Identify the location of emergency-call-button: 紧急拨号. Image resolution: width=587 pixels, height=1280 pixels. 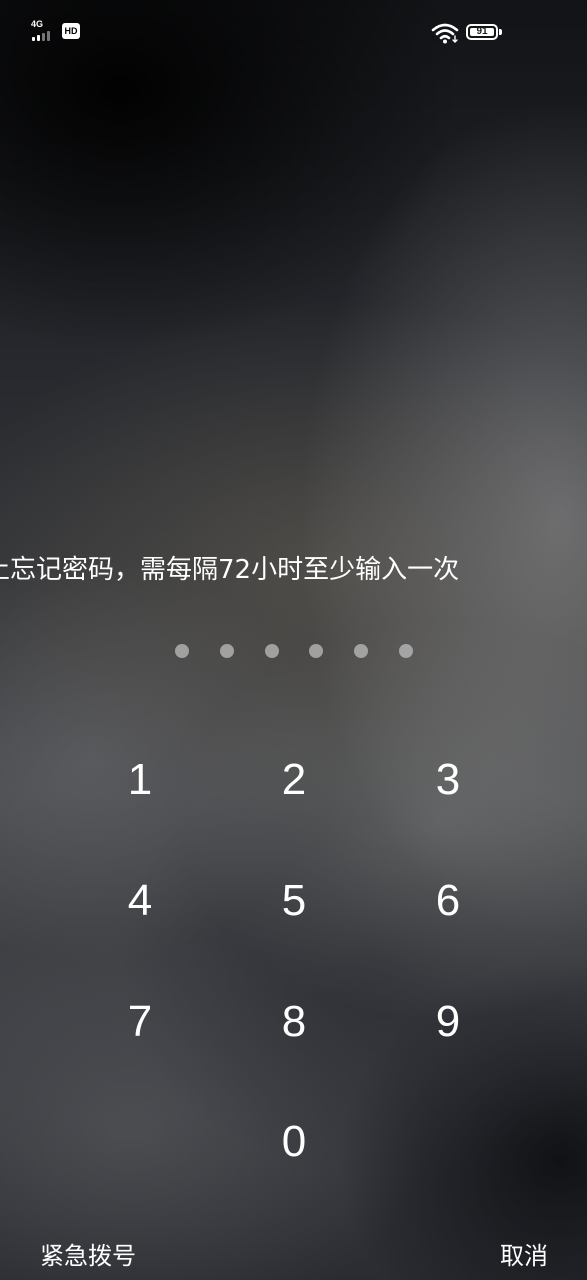
(88, 1256).